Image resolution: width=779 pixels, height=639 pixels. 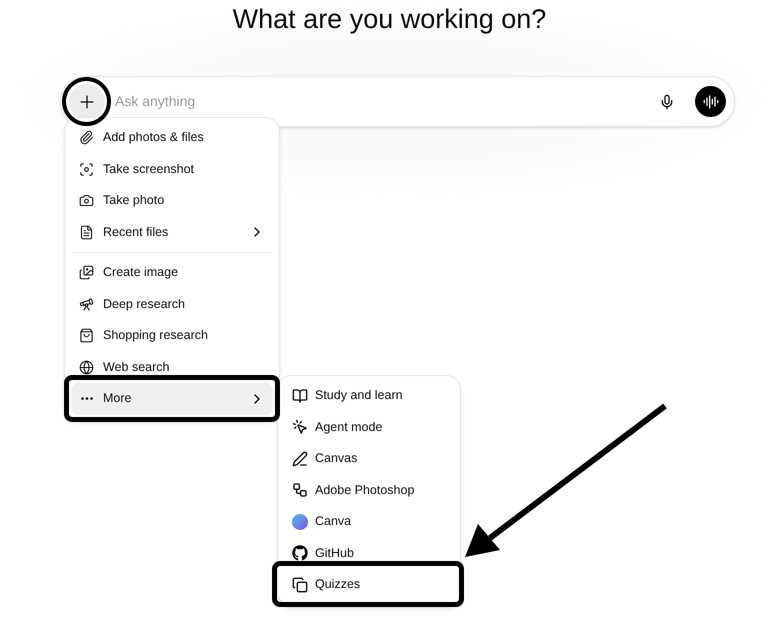 I want to click on menu-item: Take screenshot, so click(x=172, y=169).